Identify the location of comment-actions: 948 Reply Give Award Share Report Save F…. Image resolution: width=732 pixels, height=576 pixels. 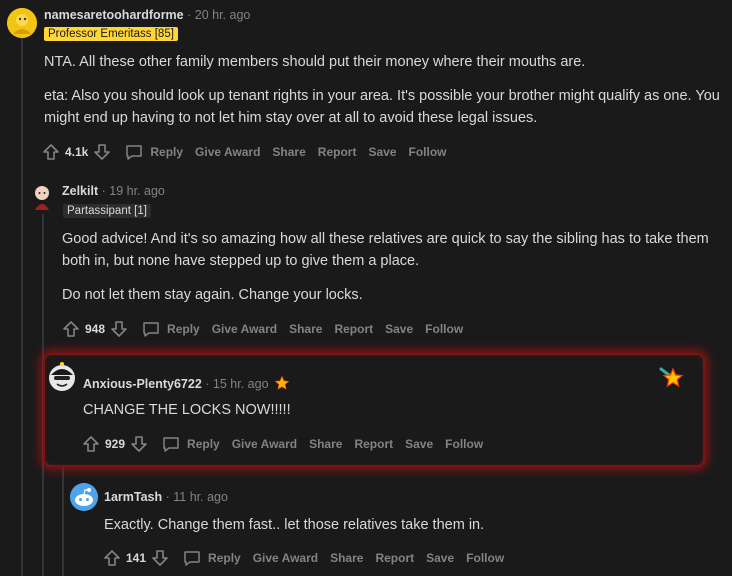
(262, 329).